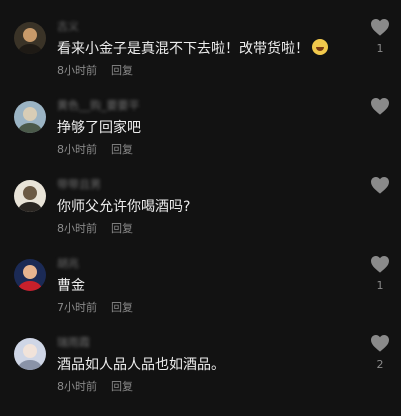 This screenshot has width=401, height=416. I want to click on comment-text-container: 挣够了回家吧, so click(99, 128).